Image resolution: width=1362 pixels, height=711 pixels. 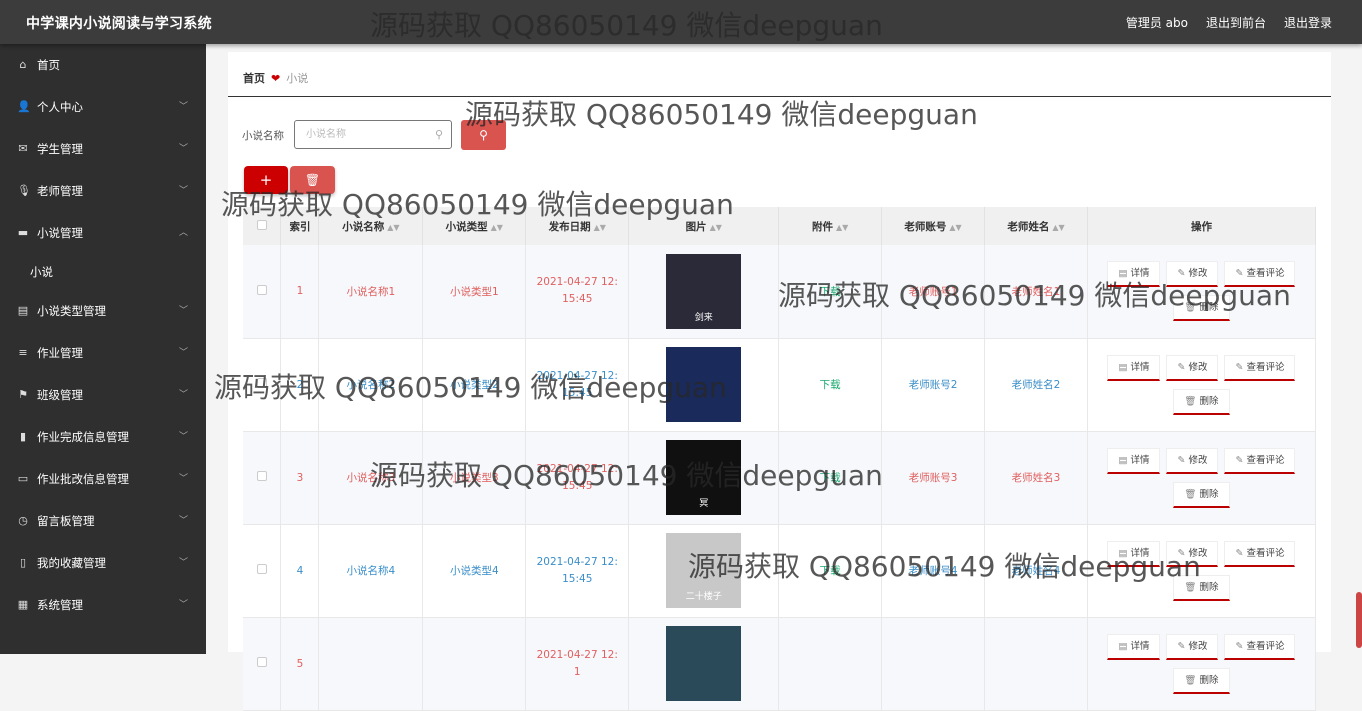 What do you see at coordinates (830, 664) in the screenshot?
I see `row-attachment` at bounding box center [830, 664].